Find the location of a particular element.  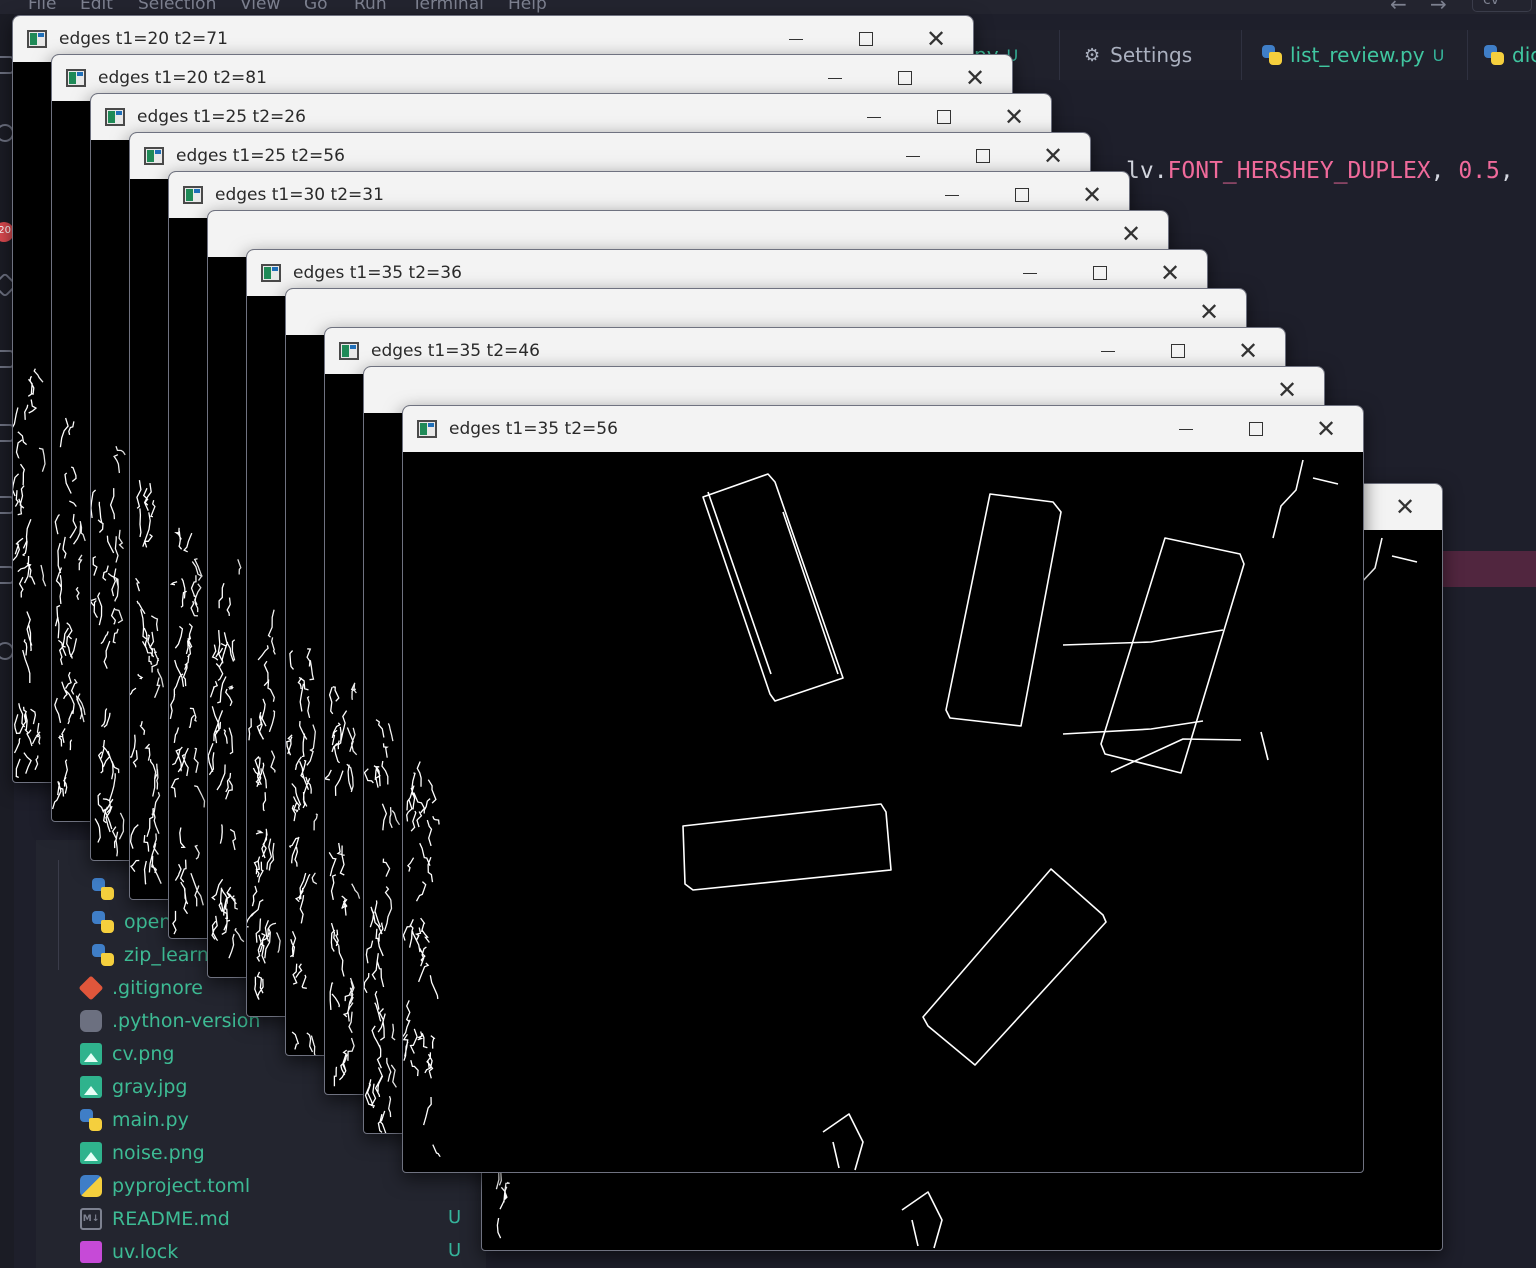

window-title: edges t1=35 t2=36 is located at coordinates (377, 273).